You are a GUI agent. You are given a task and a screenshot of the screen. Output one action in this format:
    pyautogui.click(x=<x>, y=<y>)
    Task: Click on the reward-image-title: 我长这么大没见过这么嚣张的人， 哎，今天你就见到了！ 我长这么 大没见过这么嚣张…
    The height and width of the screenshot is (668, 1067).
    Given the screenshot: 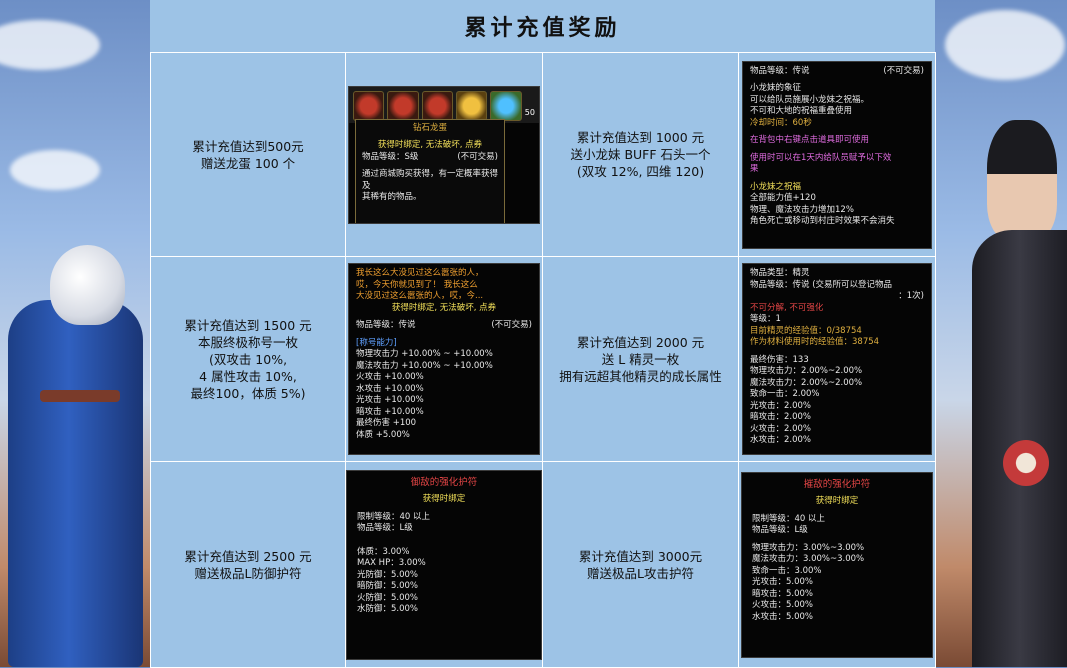 What is the action you would take?
    pyautogui.click(x=444, y=359)
    